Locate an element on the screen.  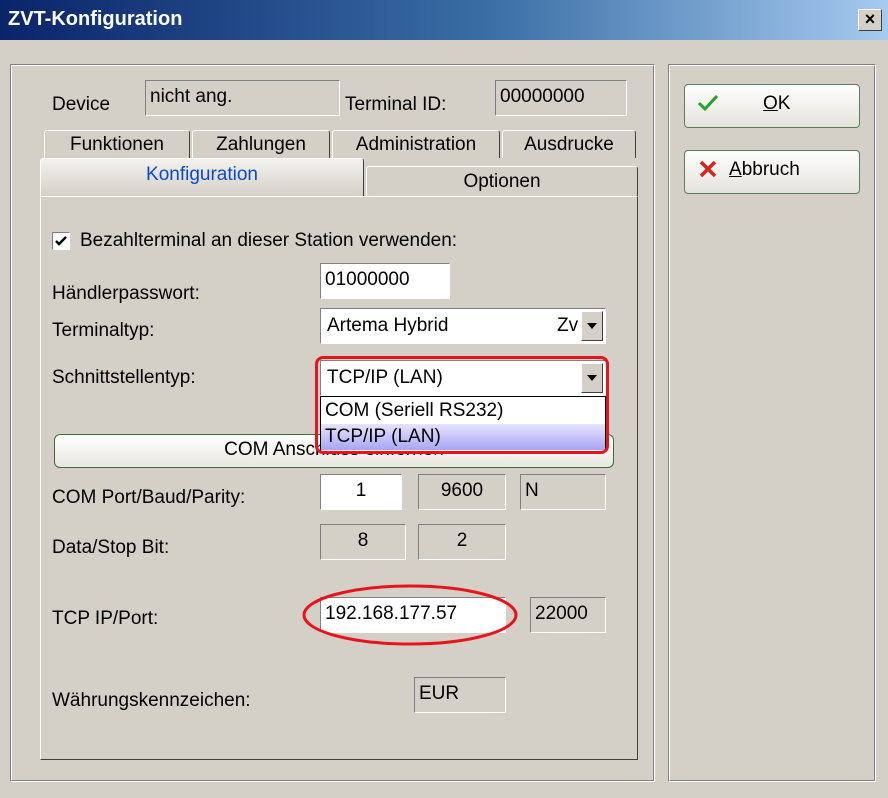
terminal-type-suffix: Zv is located at coordinates (568, 325).